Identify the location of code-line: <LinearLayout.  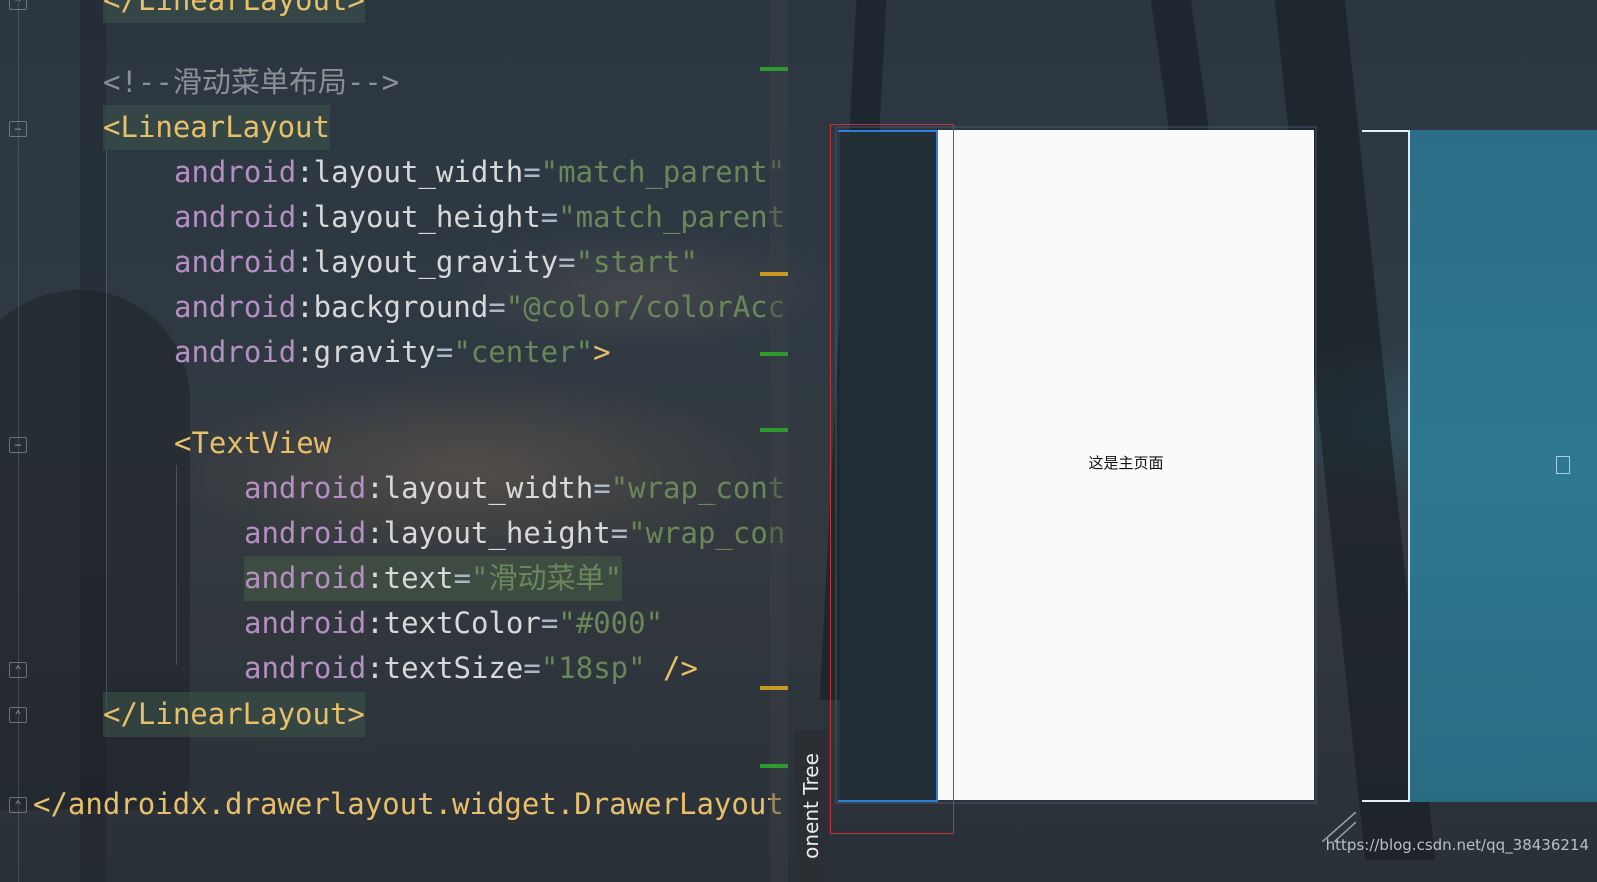
(216, 127).